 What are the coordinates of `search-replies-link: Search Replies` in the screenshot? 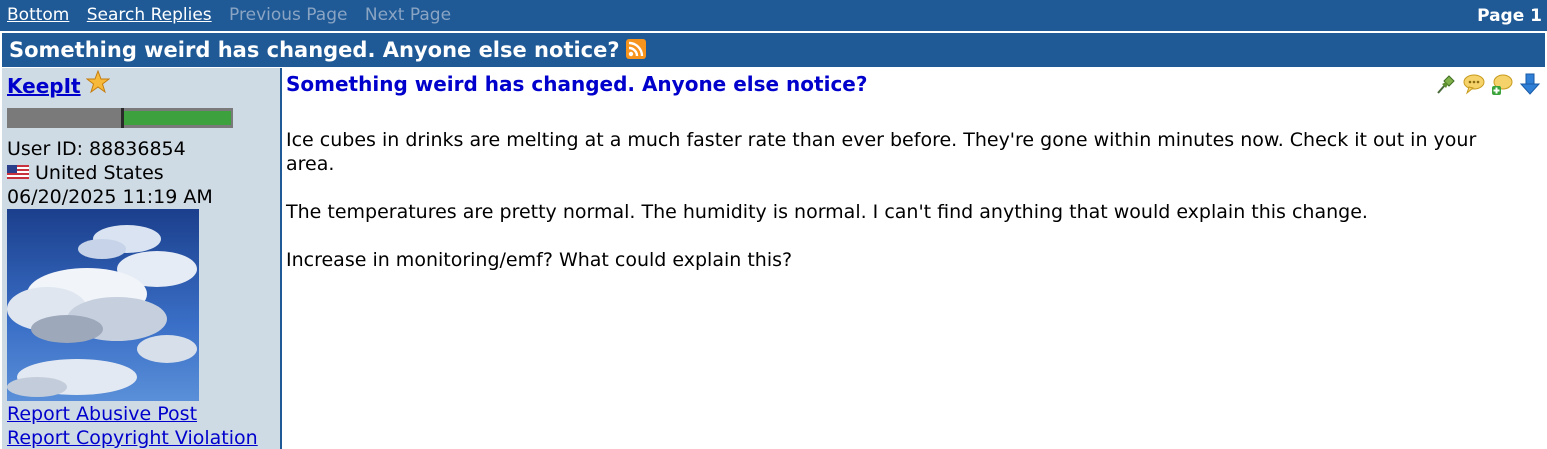 It's located at (149, 15).